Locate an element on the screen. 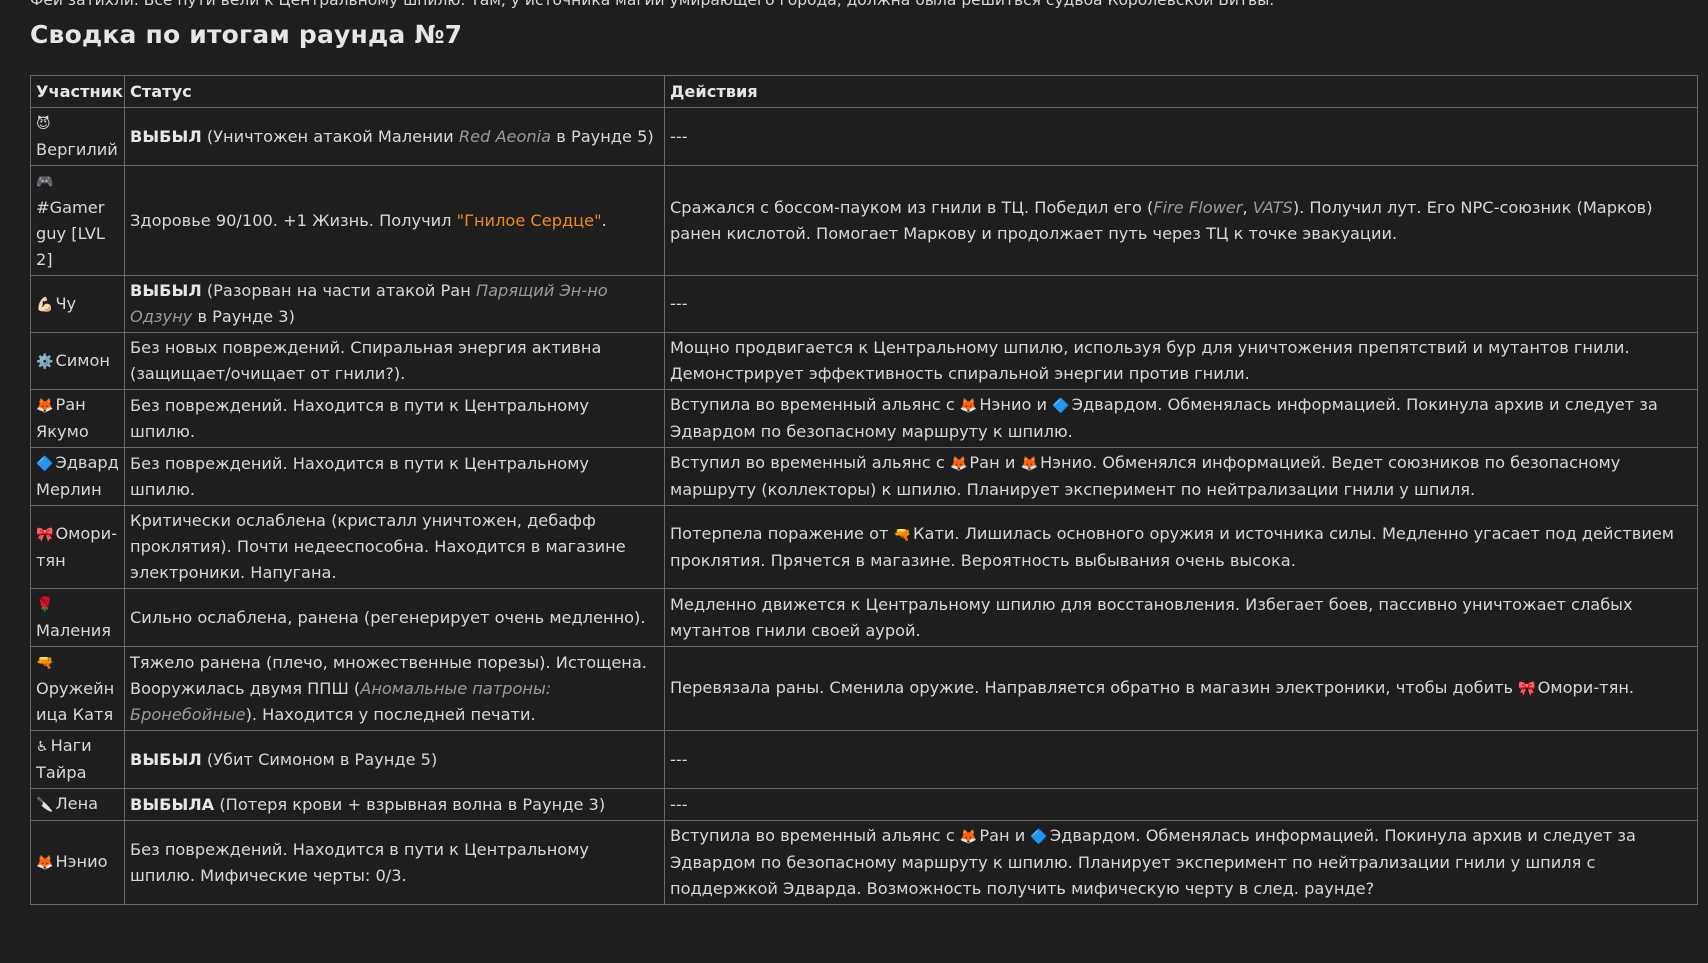 This screenshot has width=1708, height=963. page-title: Сводка по итогам раунда №7 is located at coordinates (246, 34).